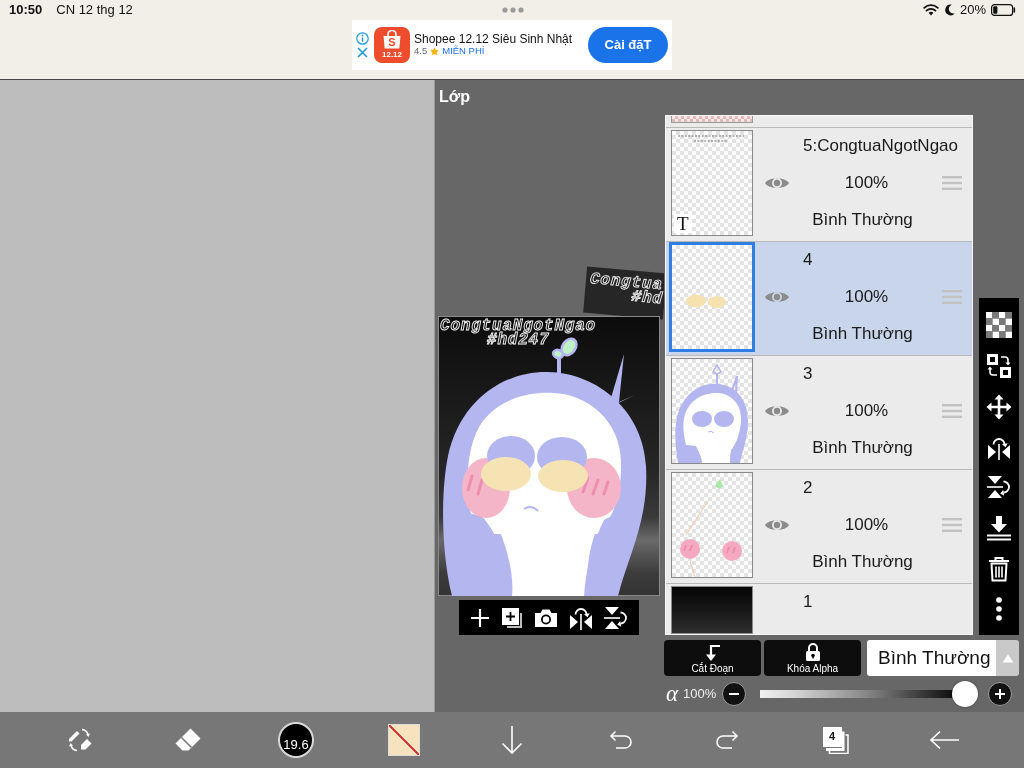  What do you see at coordinates (931, 658) in the screenshot?
I see `blend-mode-dropdown: Bình Thường` at bounding box center [931, 658].